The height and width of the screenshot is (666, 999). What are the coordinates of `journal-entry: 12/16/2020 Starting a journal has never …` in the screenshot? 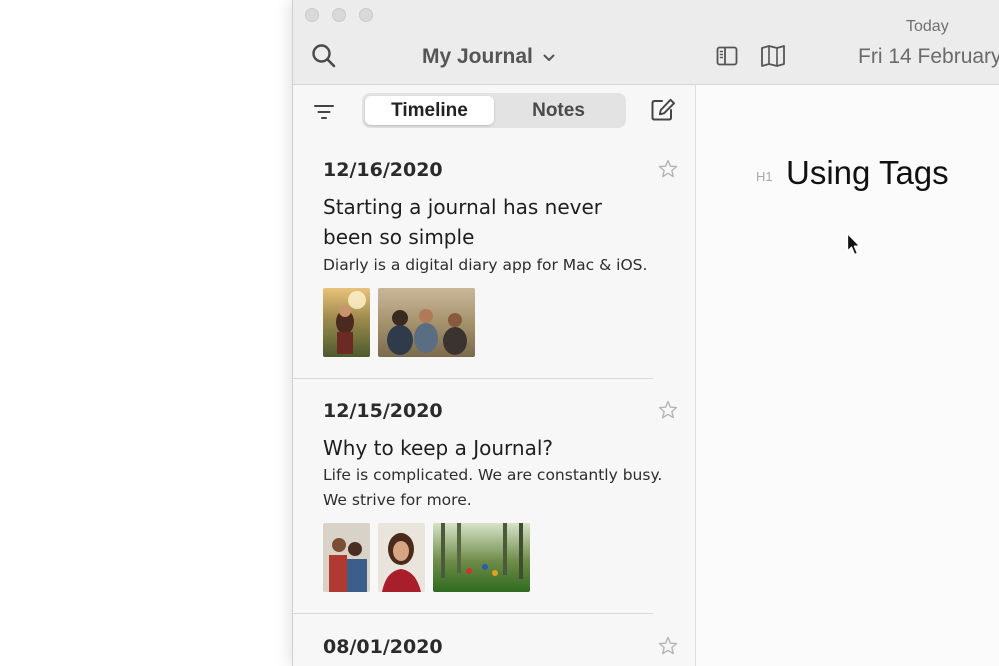 It's located at (494, 264).